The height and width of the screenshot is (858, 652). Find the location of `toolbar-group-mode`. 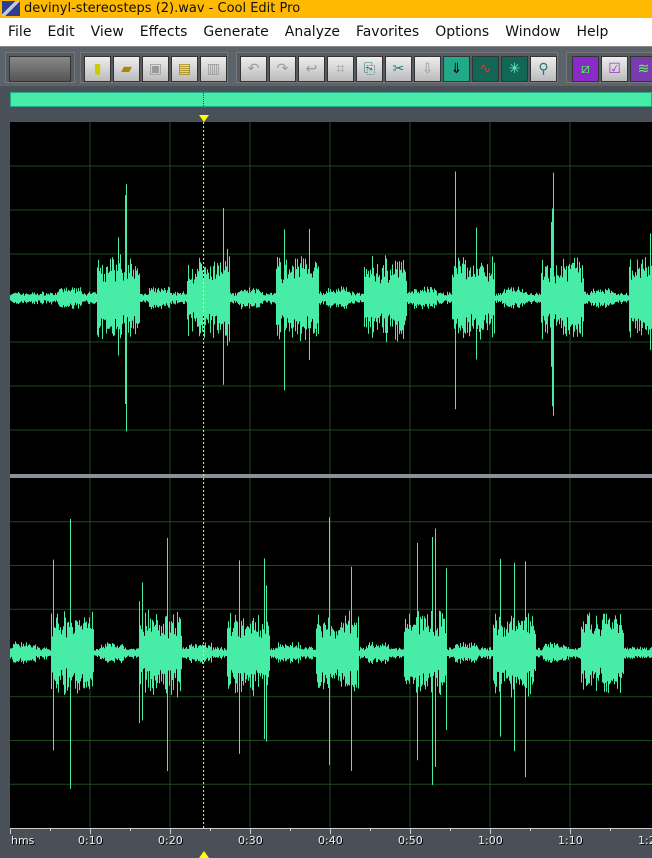

toolbar-group-mode is located at coordinates (40, 67).